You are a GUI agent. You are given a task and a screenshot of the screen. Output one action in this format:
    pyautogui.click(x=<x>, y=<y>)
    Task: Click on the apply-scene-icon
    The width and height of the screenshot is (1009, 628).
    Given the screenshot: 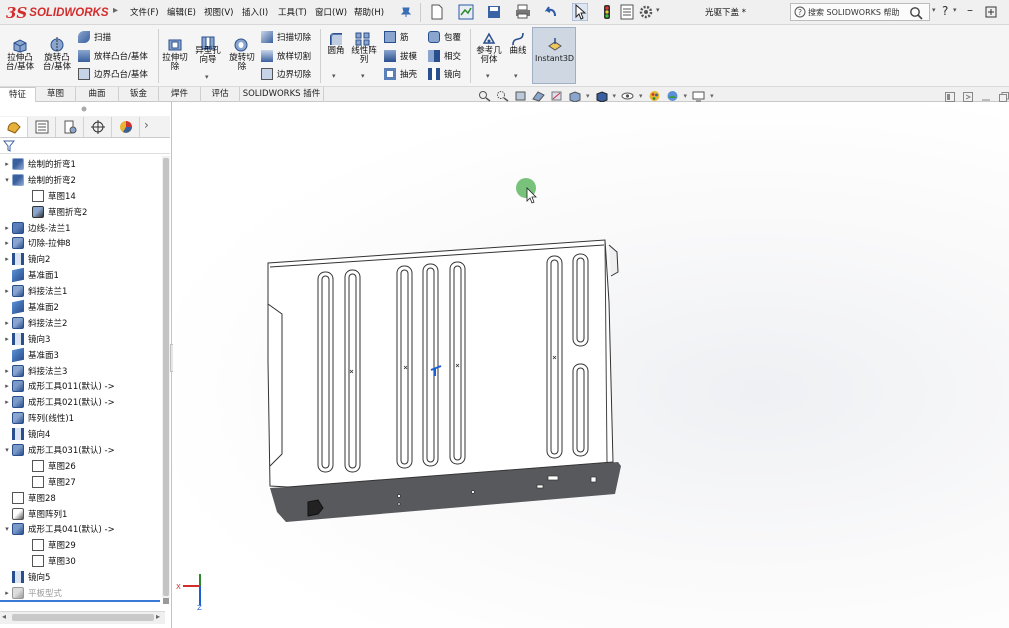 What is the action you would take?
    pyautogui.click(x=672, y=96)
    